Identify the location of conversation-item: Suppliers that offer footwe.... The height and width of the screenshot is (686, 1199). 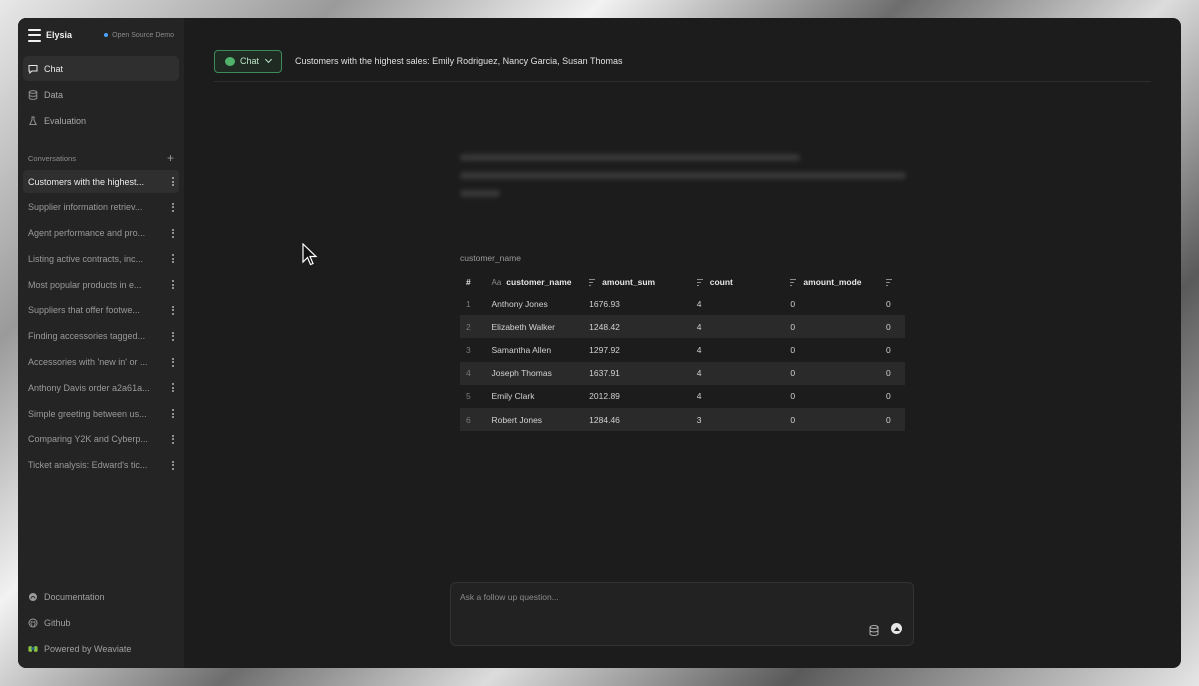
(101, 310).